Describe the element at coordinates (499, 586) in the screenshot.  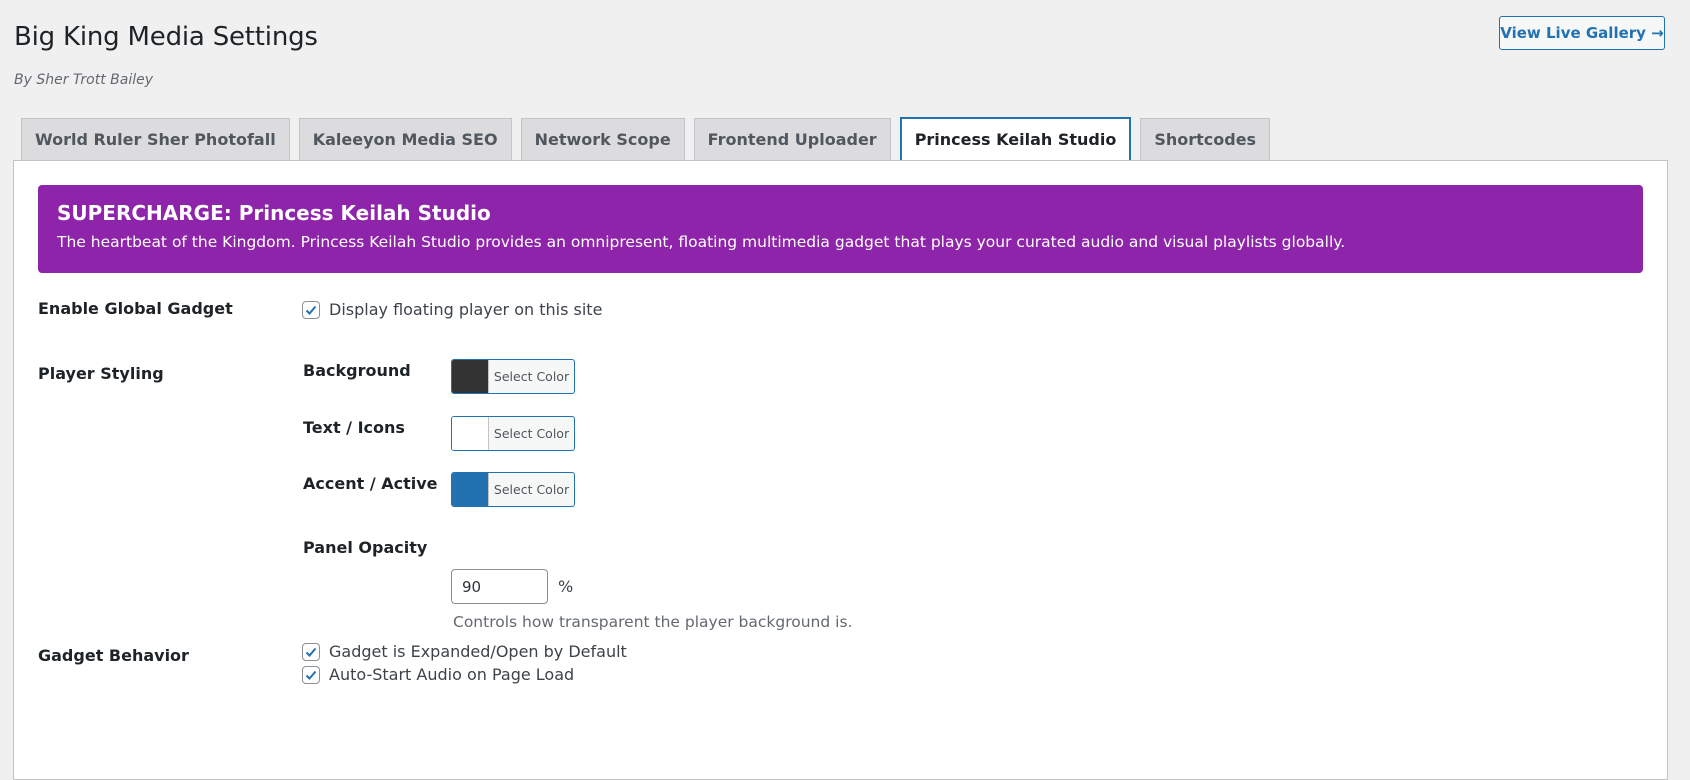
I see `panel-opacity-input` at that location.